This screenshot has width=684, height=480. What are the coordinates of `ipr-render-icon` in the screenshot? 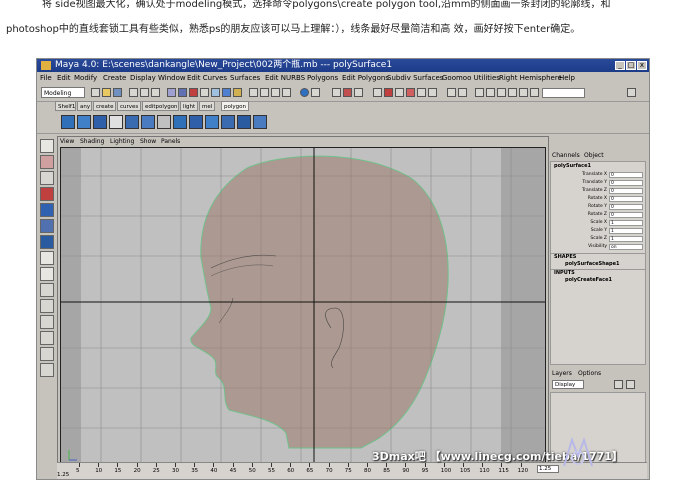 It's located at (347, 92).